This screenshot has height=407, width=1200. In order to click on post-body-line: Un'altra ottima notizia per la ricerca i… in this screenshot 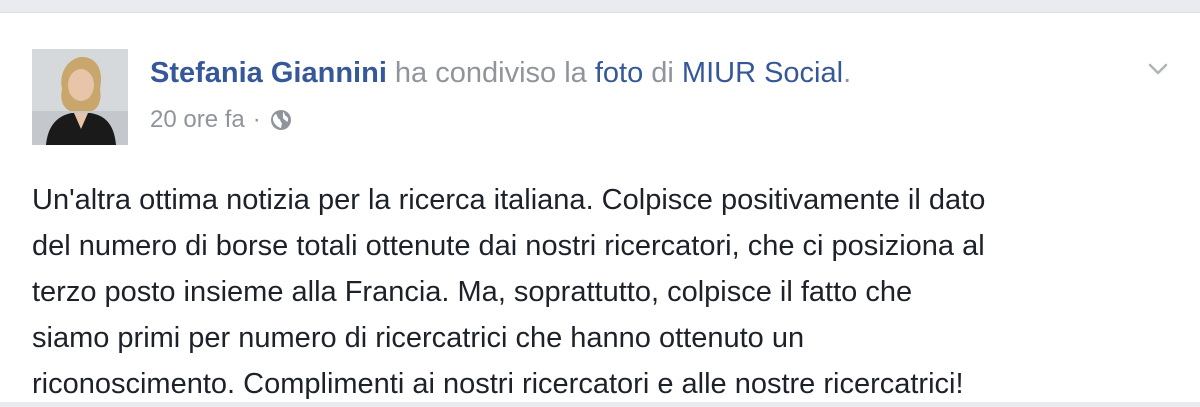, I will do `click(509, 200)`.